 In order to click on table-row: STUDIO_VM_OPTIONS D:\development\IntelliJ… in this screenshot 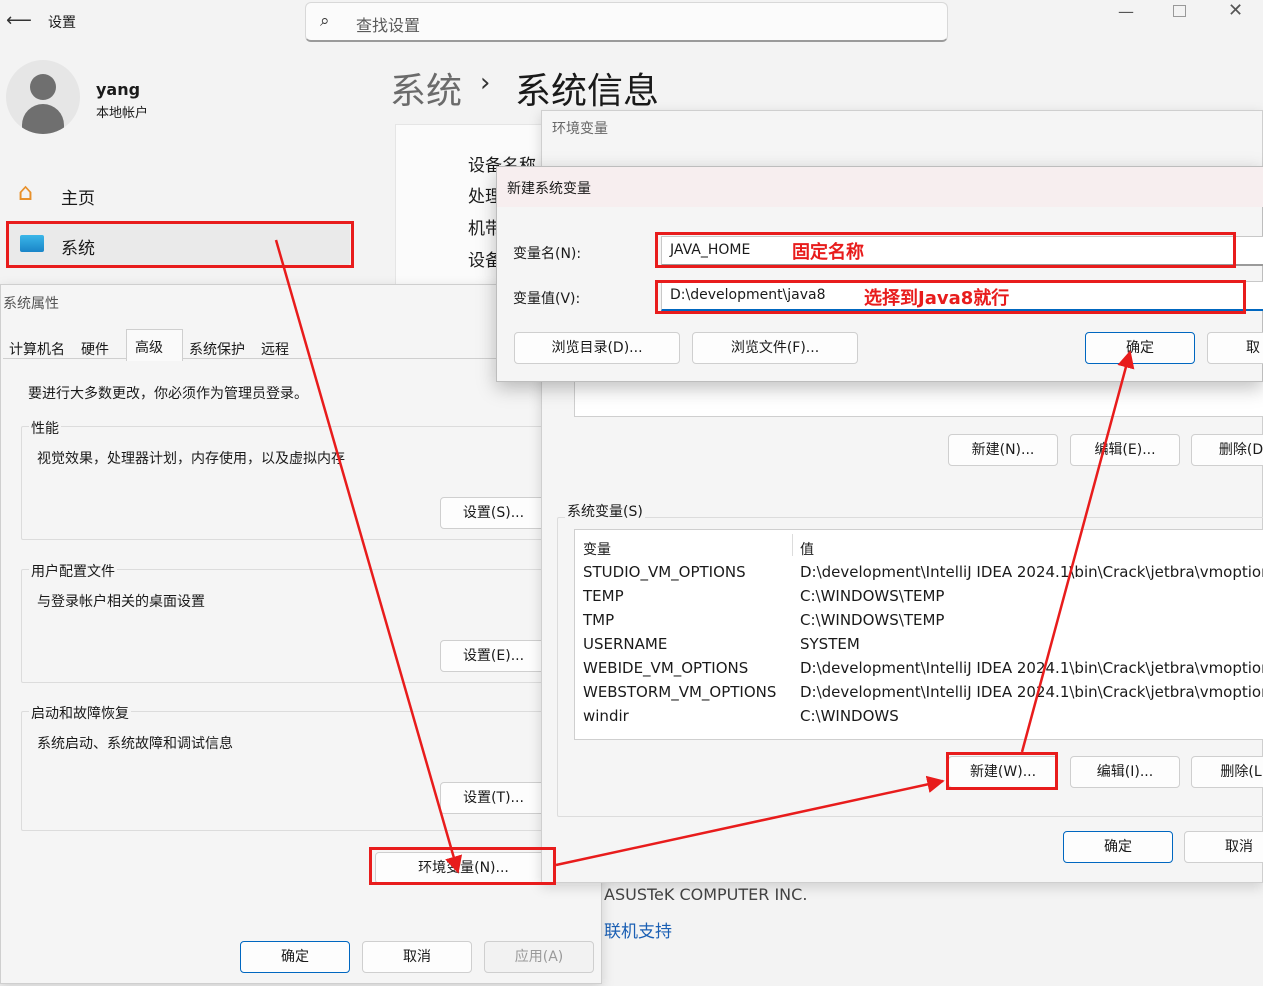, I will do `click(919, 574)`.